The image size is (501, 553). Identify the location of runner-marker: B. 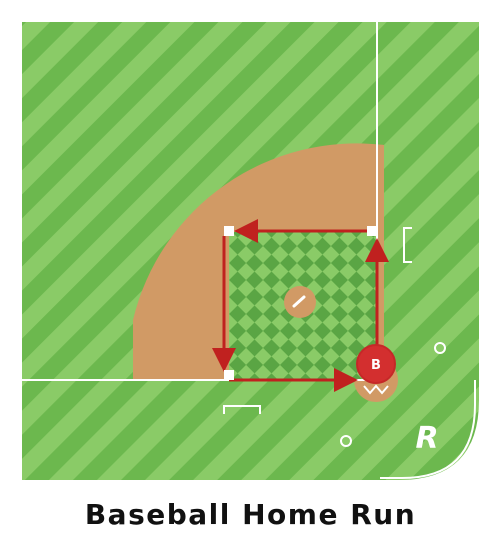
(376, 364).